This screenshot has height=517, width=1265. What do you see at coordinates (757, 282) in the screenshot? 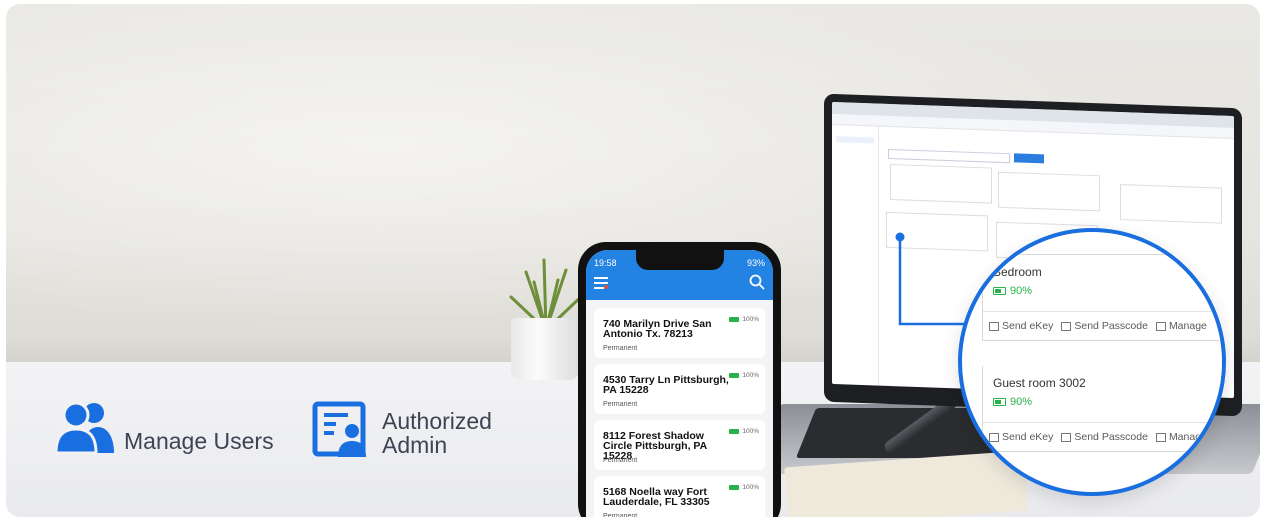
I see `search-icon` at bounding box center [757, 282].